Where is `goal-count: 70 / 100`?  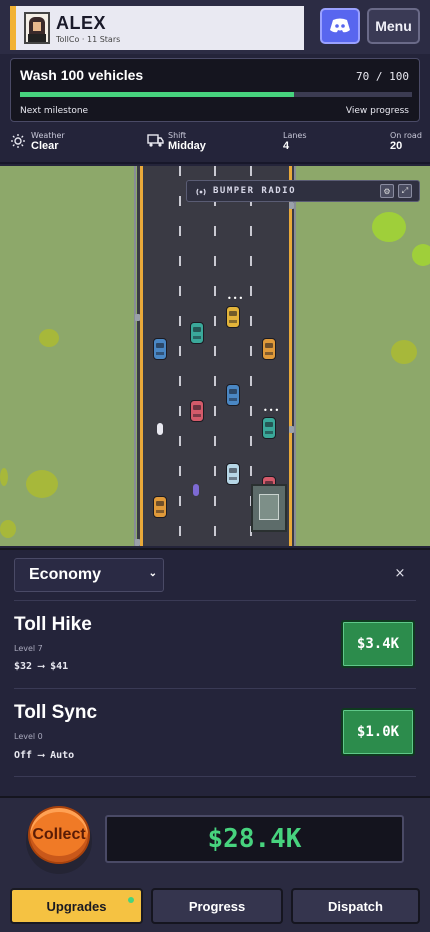
goal-count: 70 / 100 is located at coordinates (382, 76).